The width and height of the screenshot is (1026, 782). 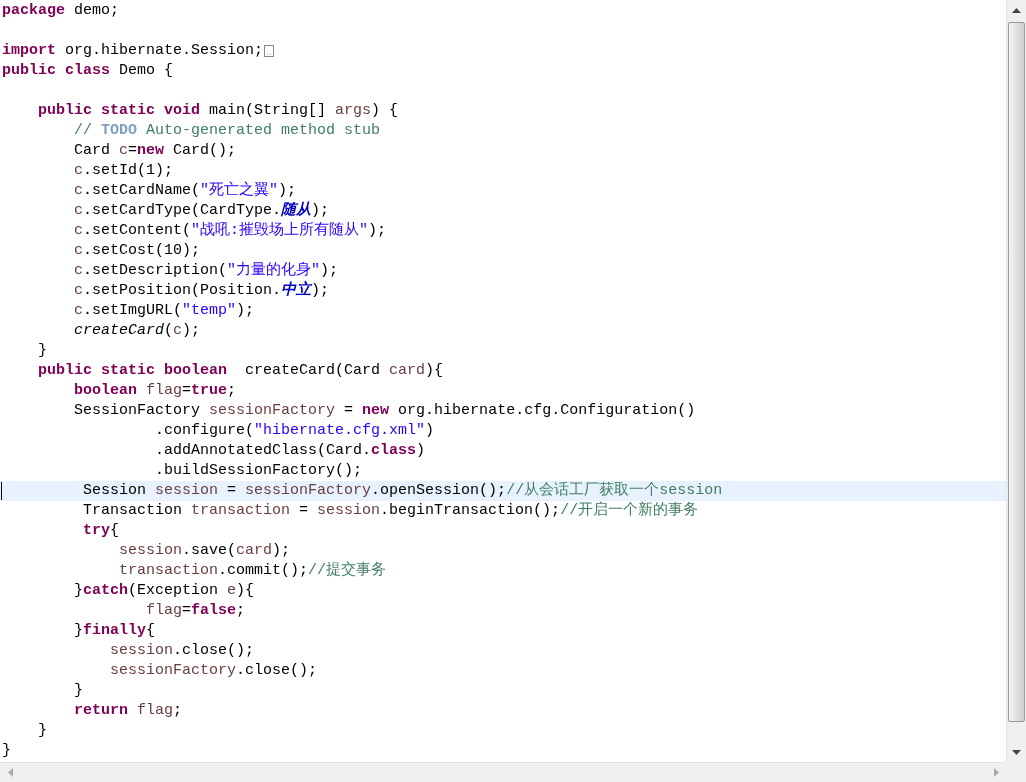 I want to click on scrollbar-thumb, so click(x=1016, y=372).